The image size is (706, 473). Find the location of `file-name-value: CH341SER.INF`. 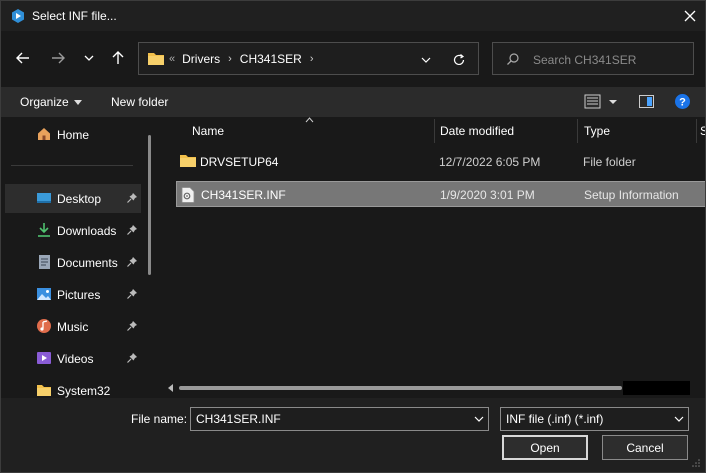

file-name-value: CH341SER.INF is located at coordinates (238, 419).